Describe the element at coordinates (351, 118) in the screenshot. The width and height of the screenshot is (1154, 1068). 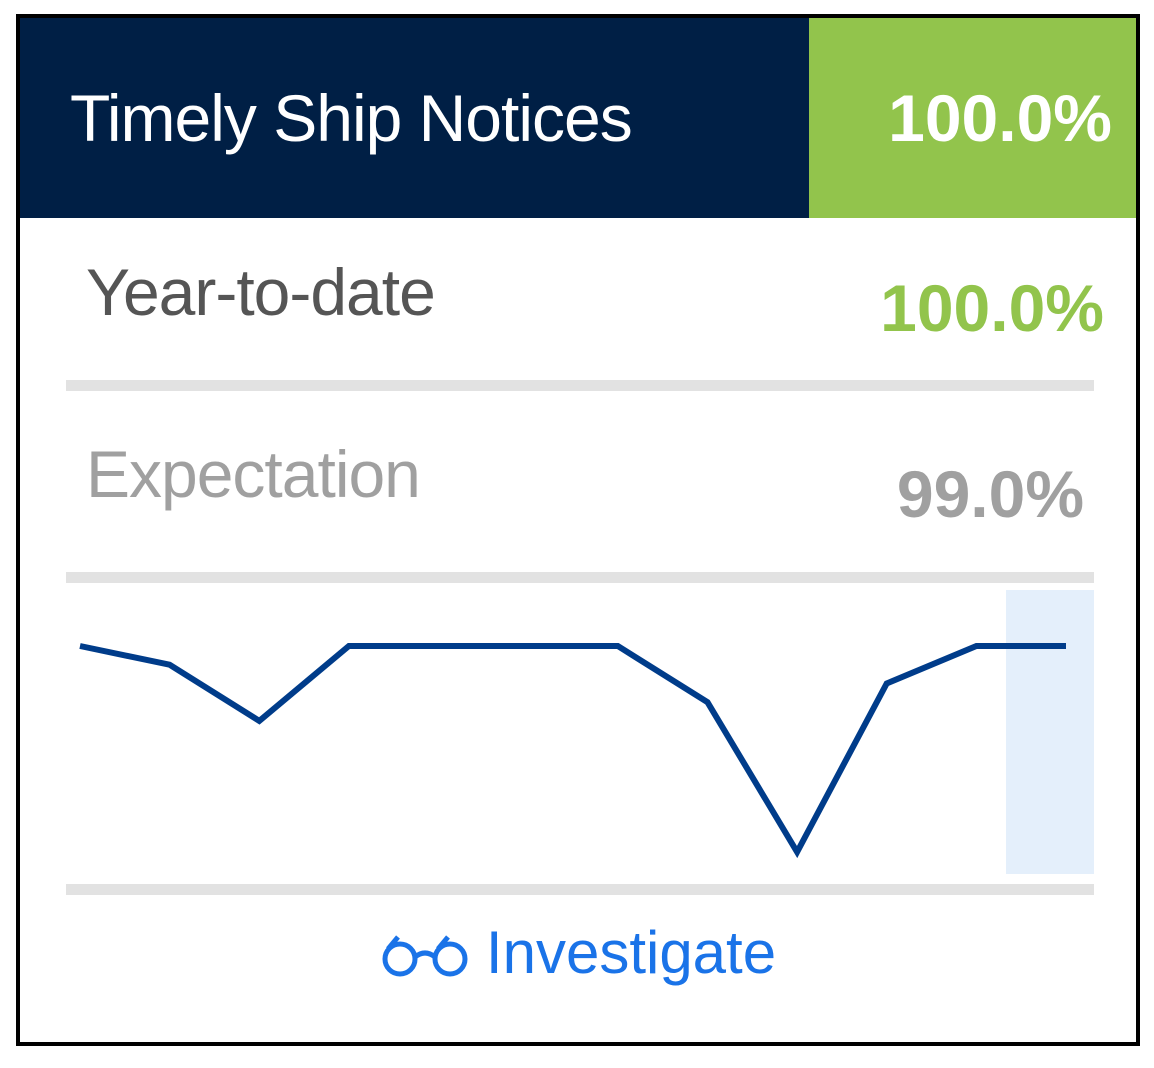
I see `metric-title: Timely Ship Notices` at that location.